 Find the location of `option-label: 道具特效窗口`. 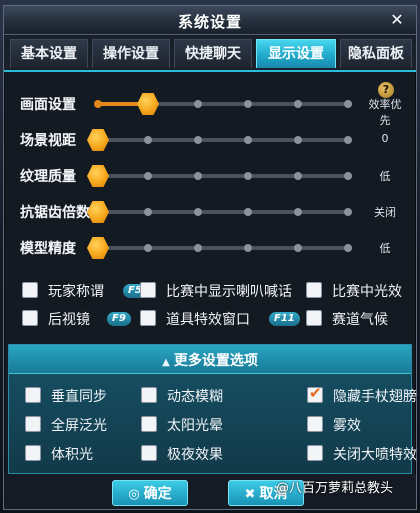

option-label: 道具特效窗口 is located at coordinates (208, 320).